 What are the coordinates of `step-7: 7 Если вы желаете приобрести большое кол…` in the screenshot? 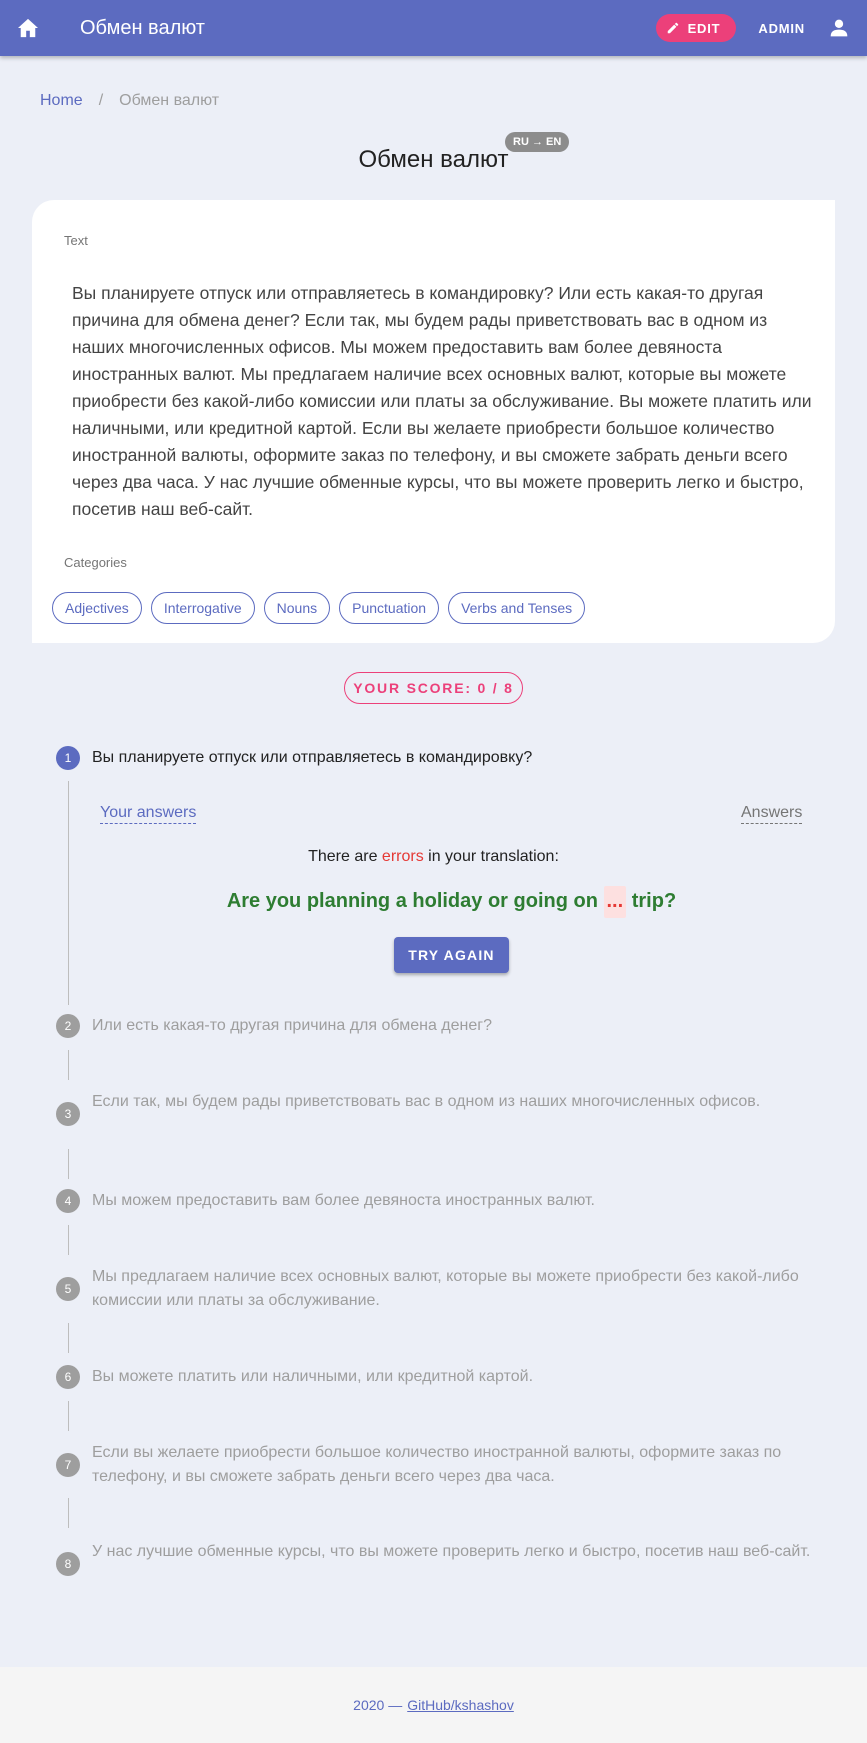 It's located at (434, 1465).